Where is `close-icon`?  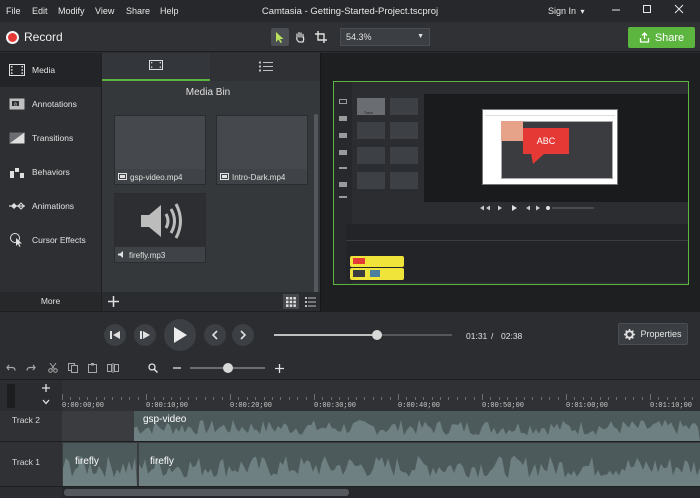 close-icon is located at coordinates (679, 11).